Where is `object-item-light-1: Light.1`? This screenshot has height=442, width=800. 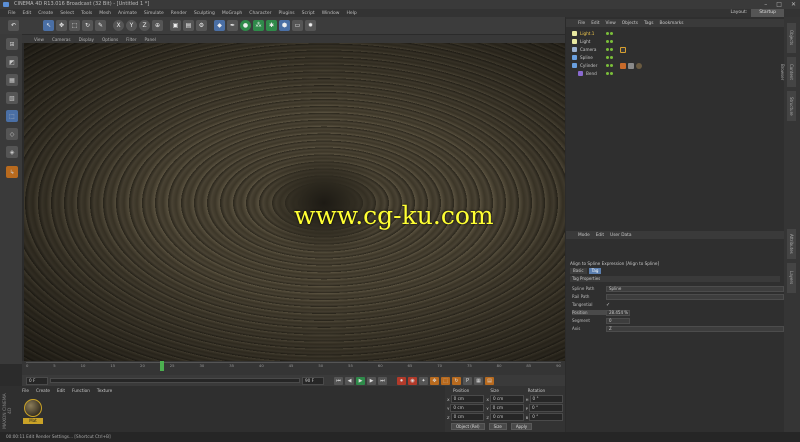 object-item-light-1: Light.1 is located at coordinates (602, 33).